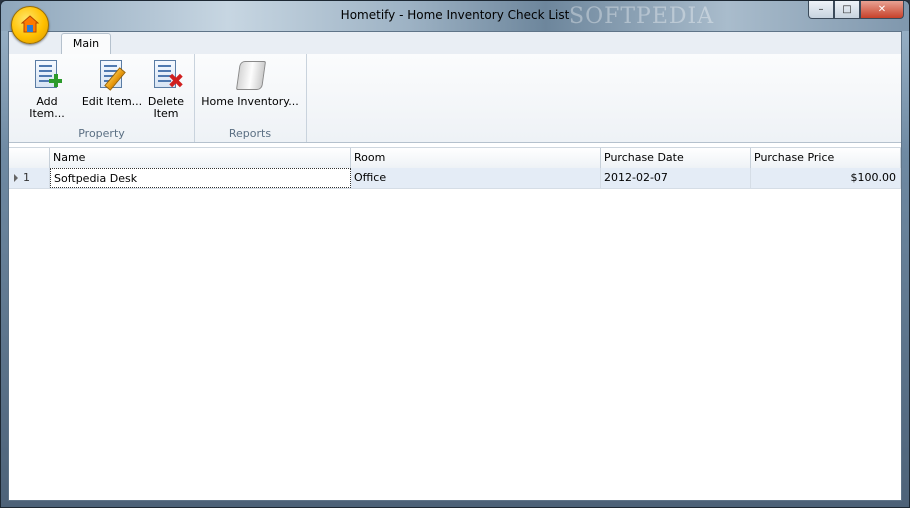 This screenshot has height=508, width=910. I want to click on ribbon-group-reports: Home Inventory... Reports, so click(250, 98).